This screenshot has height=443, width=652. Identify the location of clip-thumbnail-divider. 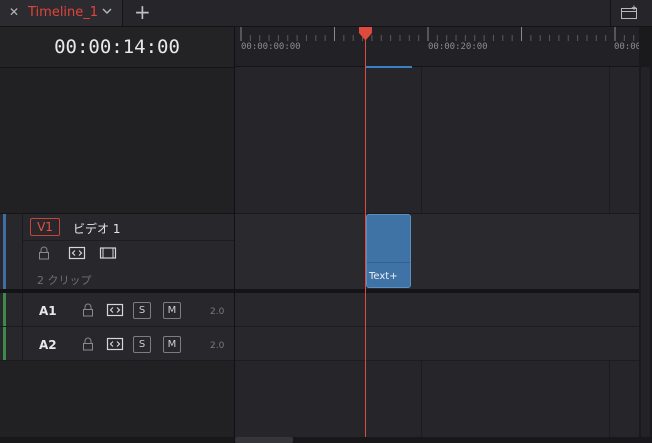
(388, 262).